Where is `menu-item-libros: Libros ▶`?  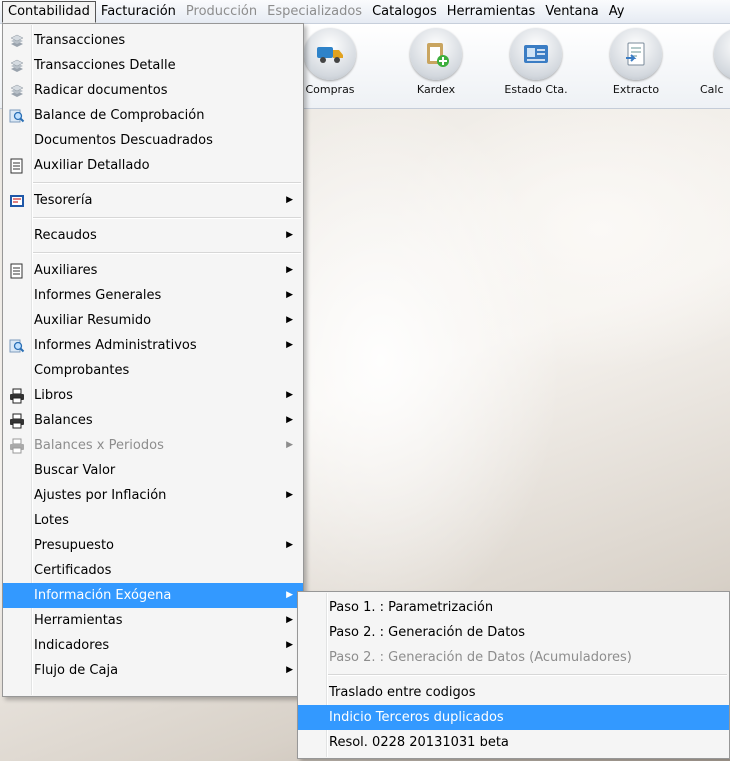
menu-item-libros: Libros ▶ is located at coordinates (153, 395).